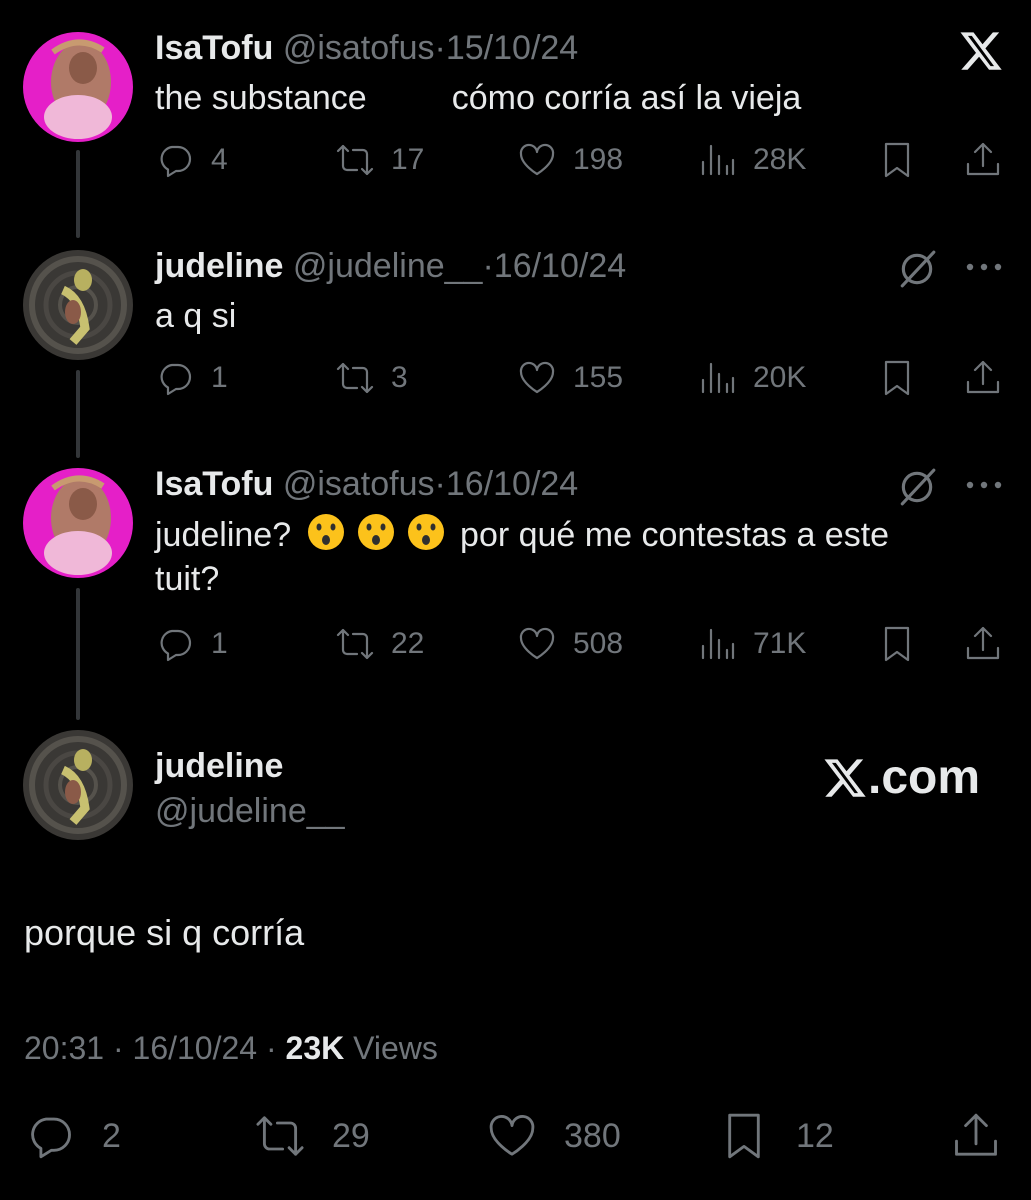  Describe the element at coordinates (351, 1135) in the screenshot. I see `repost-count: 29` at that location.